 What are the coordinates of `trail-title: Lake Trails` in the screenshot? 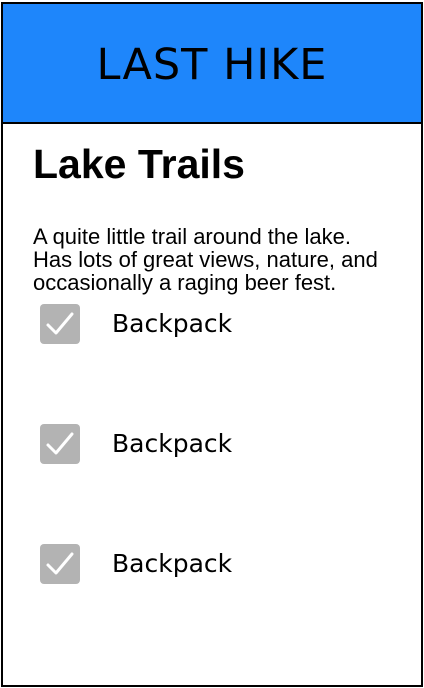 It's located at (139, 164).